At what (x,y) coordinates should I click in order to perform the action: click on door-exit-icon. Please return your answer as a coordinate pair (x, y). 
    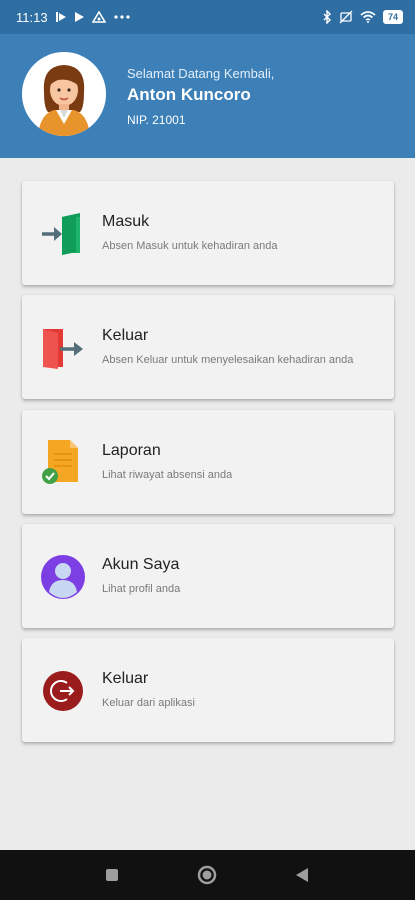
    Looking at the image, I should click on (63, 348).